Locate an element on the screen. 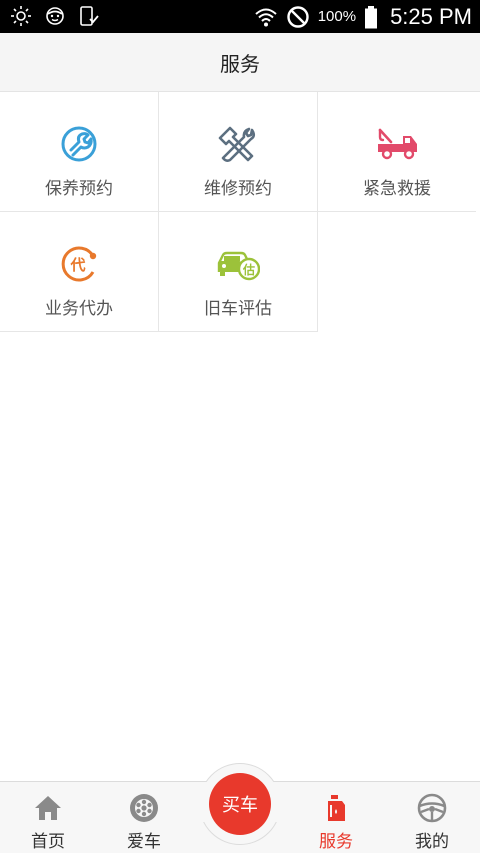  status-system-icons: 100% 5:25 PM is located at coordinates (363, 16).